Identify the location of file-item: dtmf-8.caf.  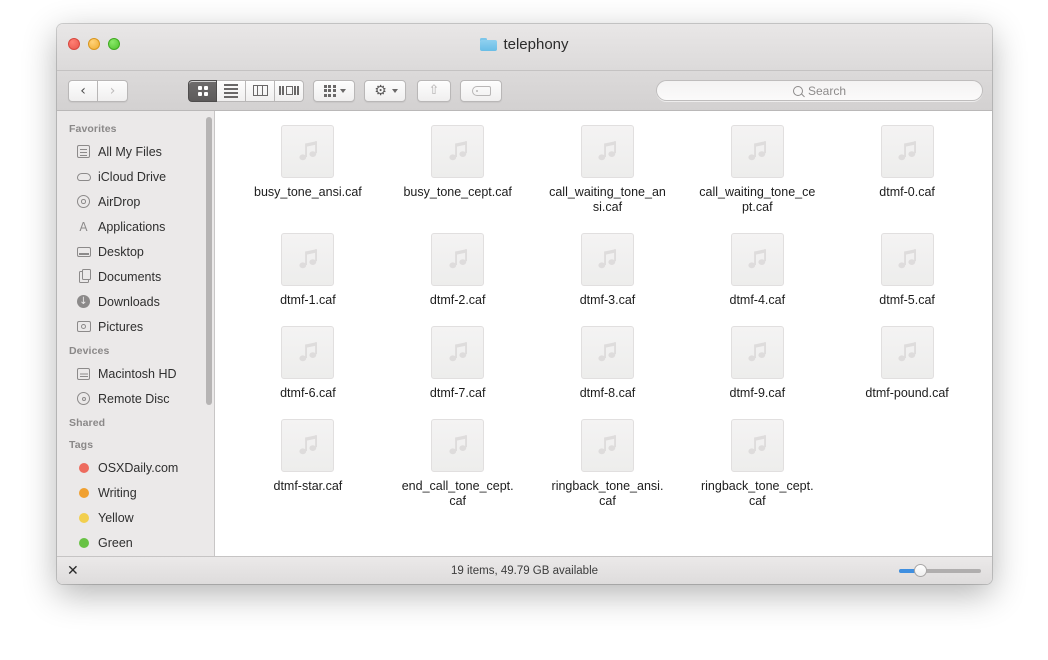
(608, 363).